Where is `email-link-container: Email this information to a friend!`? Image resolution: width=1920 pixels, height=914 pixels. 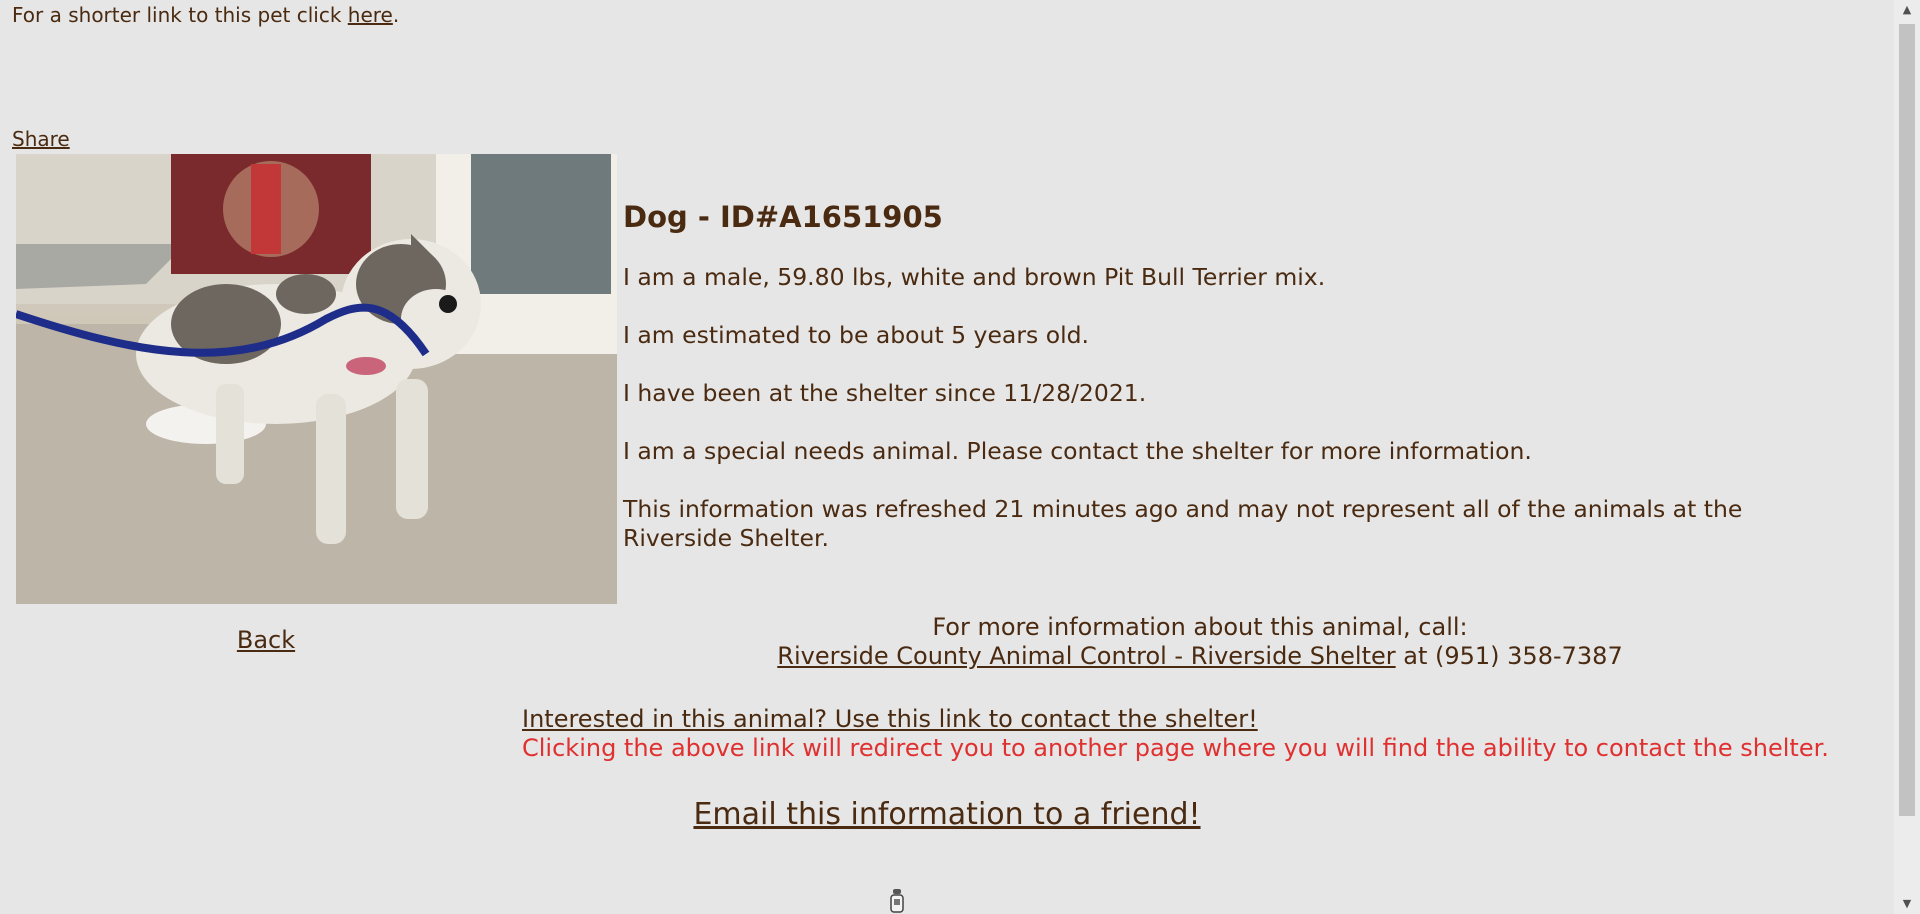
email-link-container: Email this information to a friend! is located at coordinates (947, 814).